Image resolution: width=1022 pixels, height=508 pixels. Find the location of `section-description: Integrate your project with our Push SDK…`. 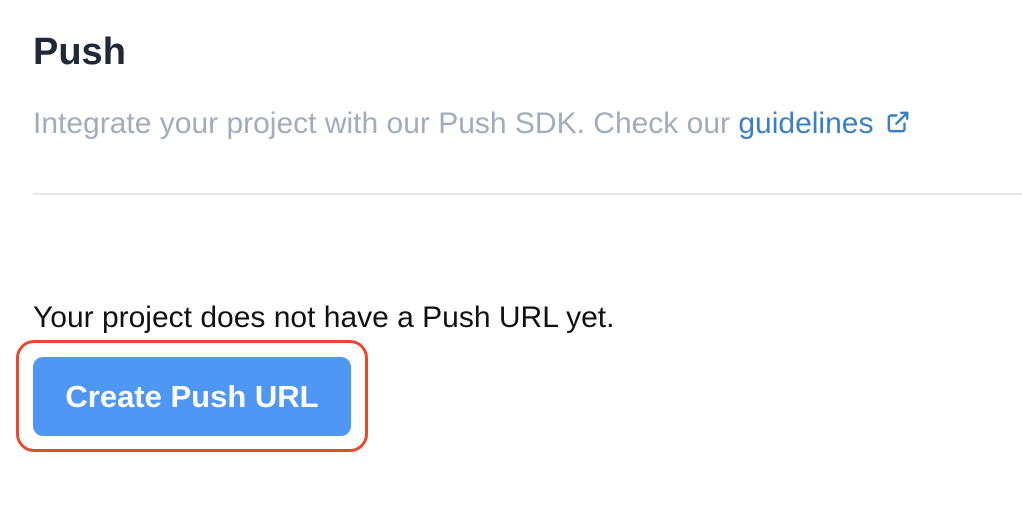

section-description: Integrate your project with our Push SDK… is located at coordinates (472, 124).